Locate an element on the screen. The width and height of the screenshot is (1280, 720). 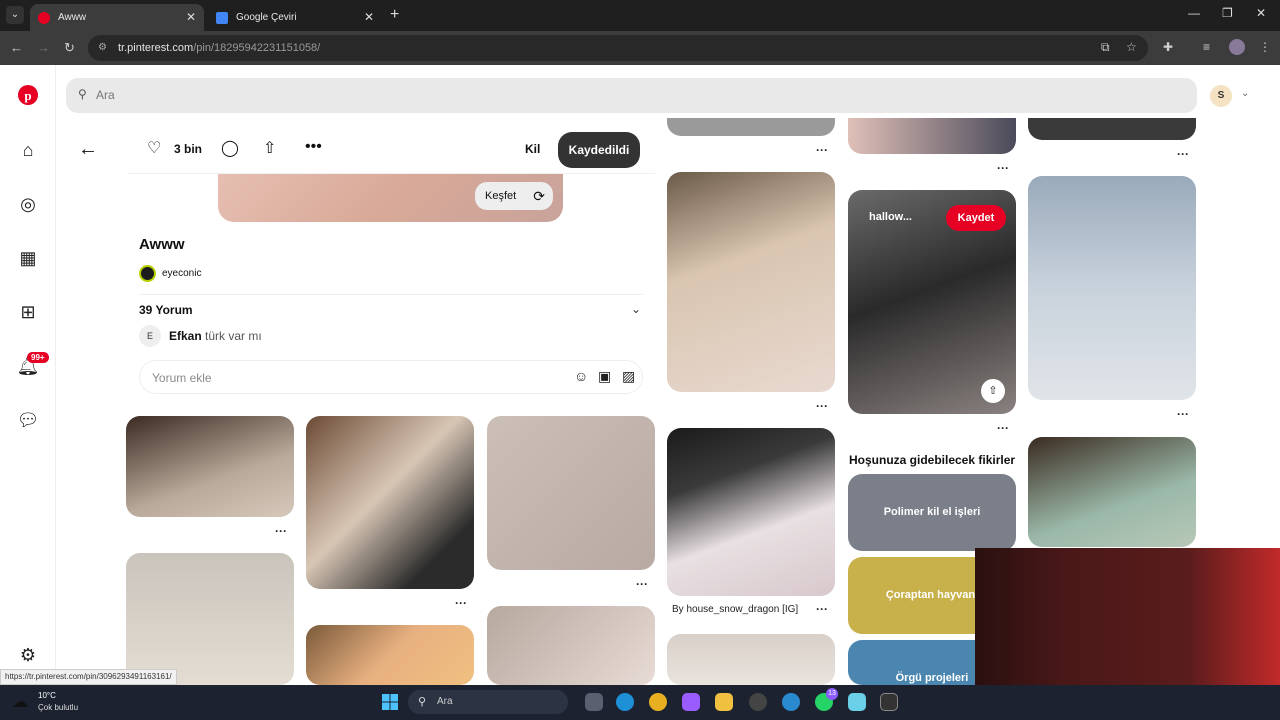
left-rail: p ⌂ ◎ ▦ ⊞ 🔔︎ 99+ 💬︎ ⚙ is located at coordinates (28, 375).